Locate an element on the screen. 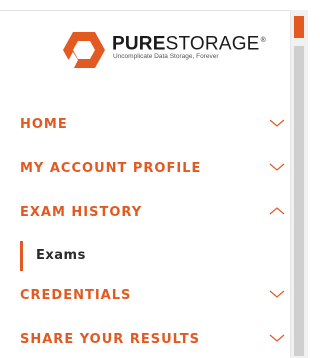 The height and width of the screenshot is (358, 320). vertical-scrollbar is located at coordinates (299, 184).